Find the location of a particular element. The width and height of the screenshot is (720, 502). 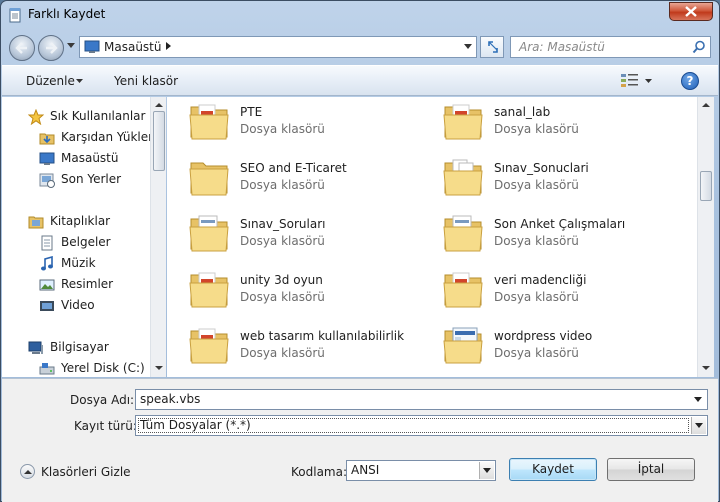

address-location: Masaüstü is located at coordinates (132, 47).